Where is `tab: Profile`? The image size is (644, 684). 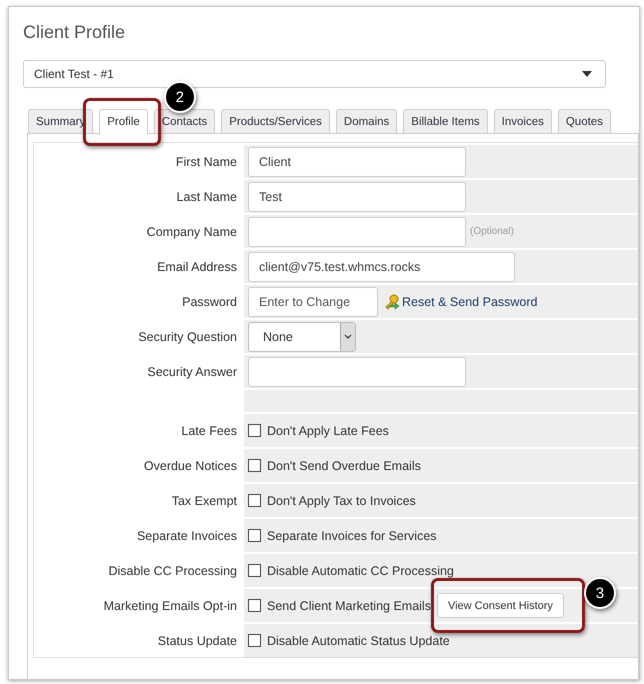 tab: Profile is located at coordinates (123, 121).